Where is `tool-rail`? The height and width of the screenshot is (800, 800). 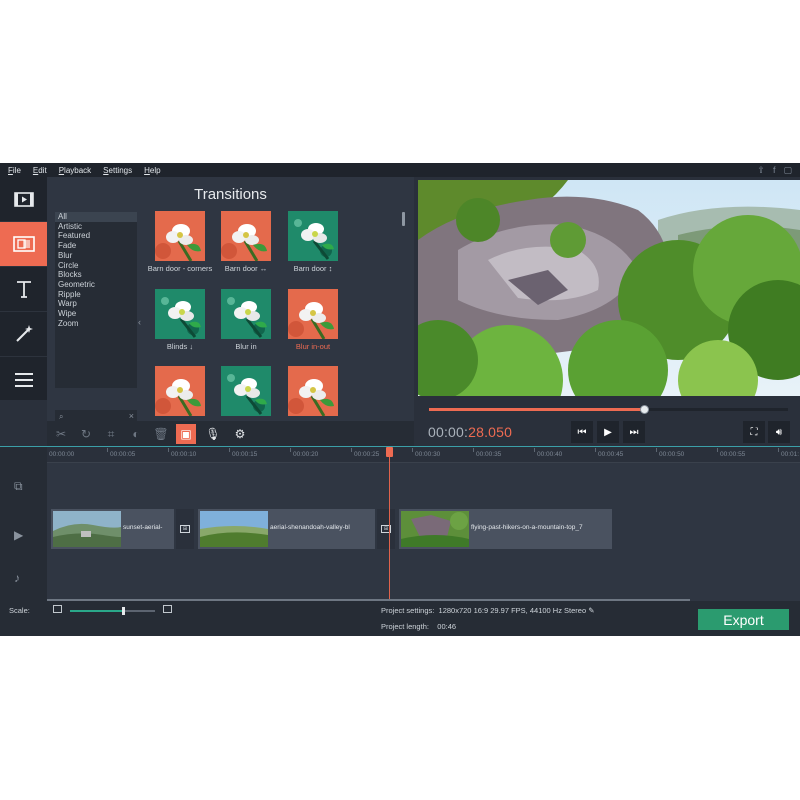
tool-rail is located at coordinates (23, 288).